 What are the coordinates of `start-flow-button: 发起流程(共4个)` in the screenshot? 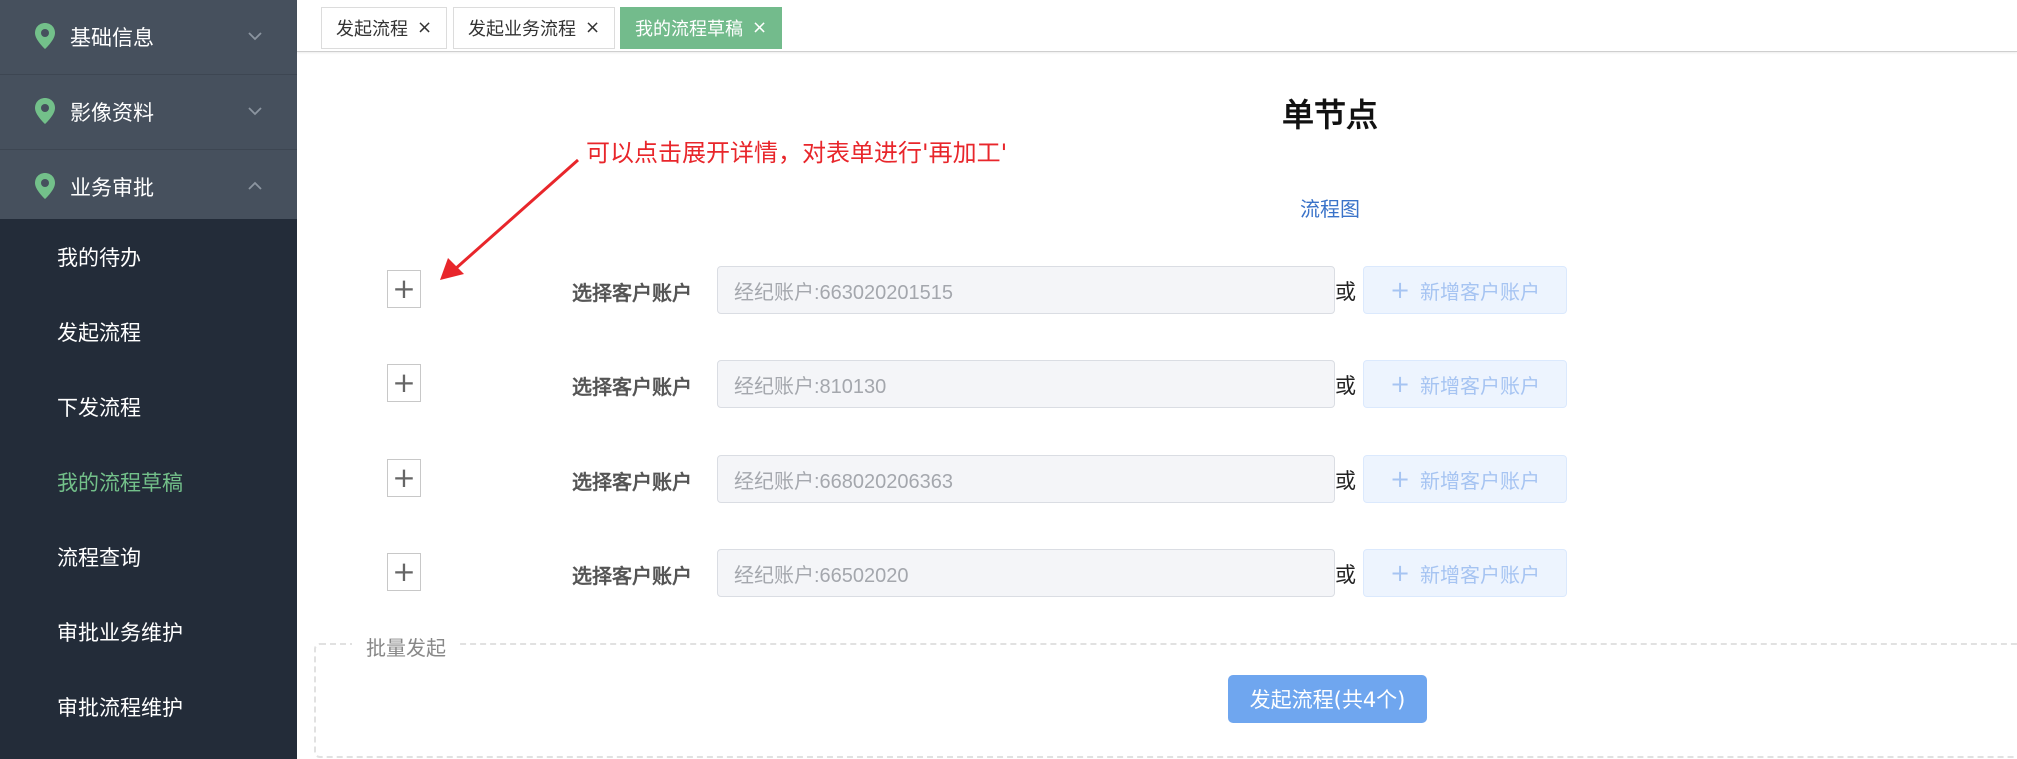 It's located at (1327, 699).